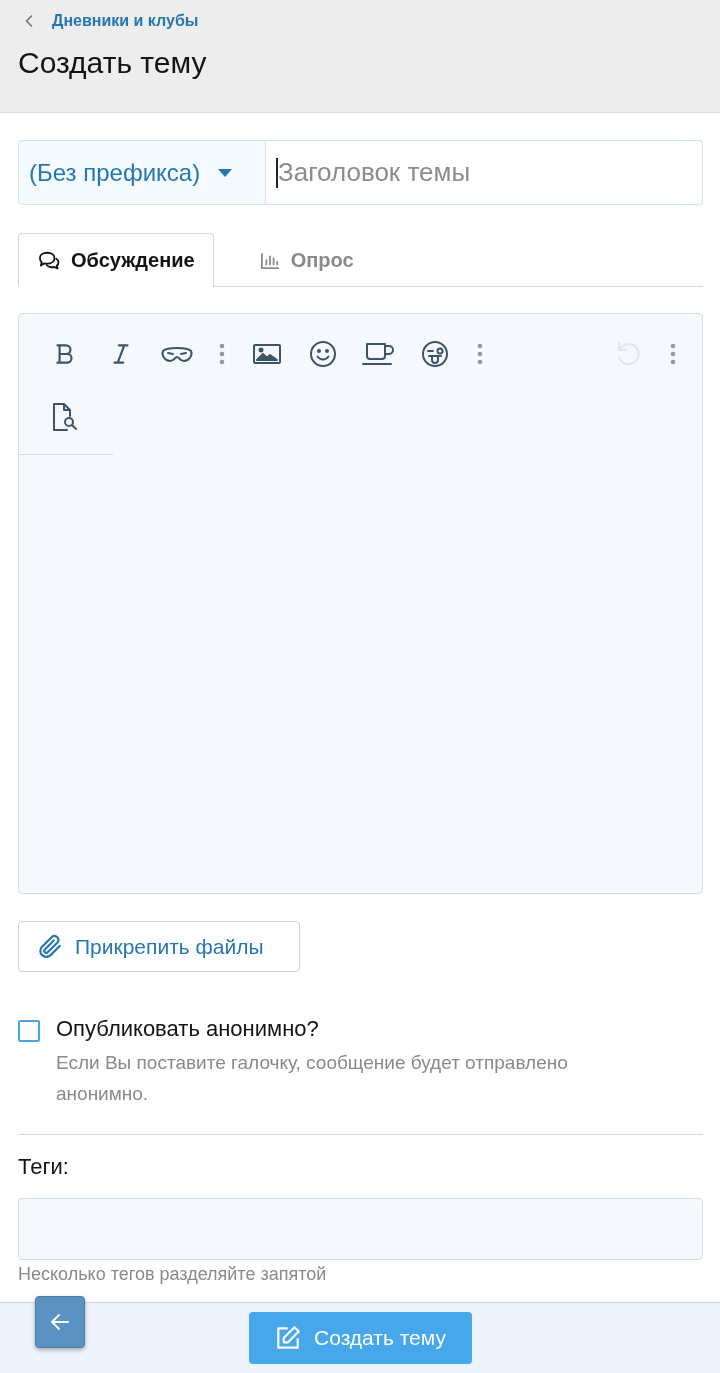 The image size is (720, 1373). I want to click on edit-icon, so click(288, 1338).